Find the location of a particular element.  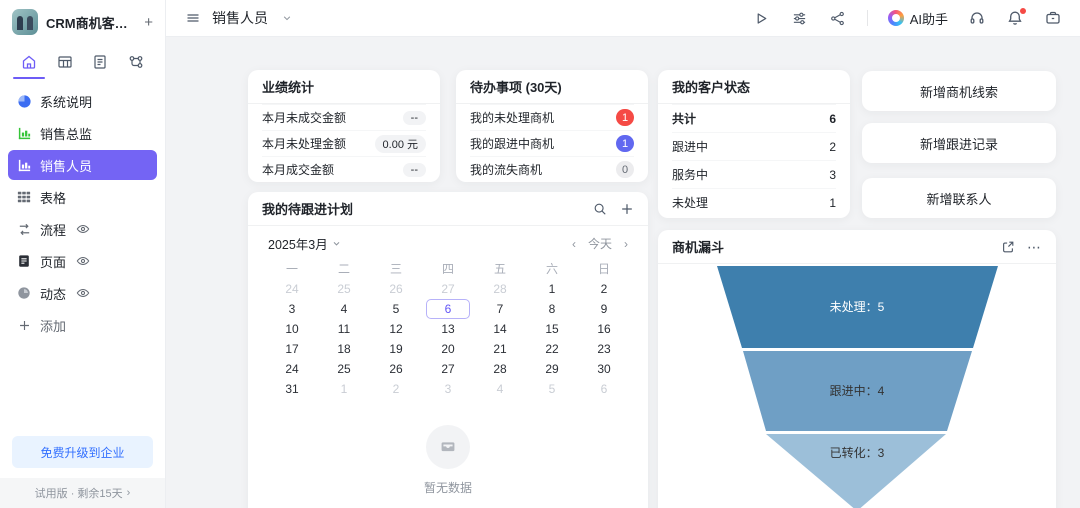

headset-icon is located at coordinates (977, 18).